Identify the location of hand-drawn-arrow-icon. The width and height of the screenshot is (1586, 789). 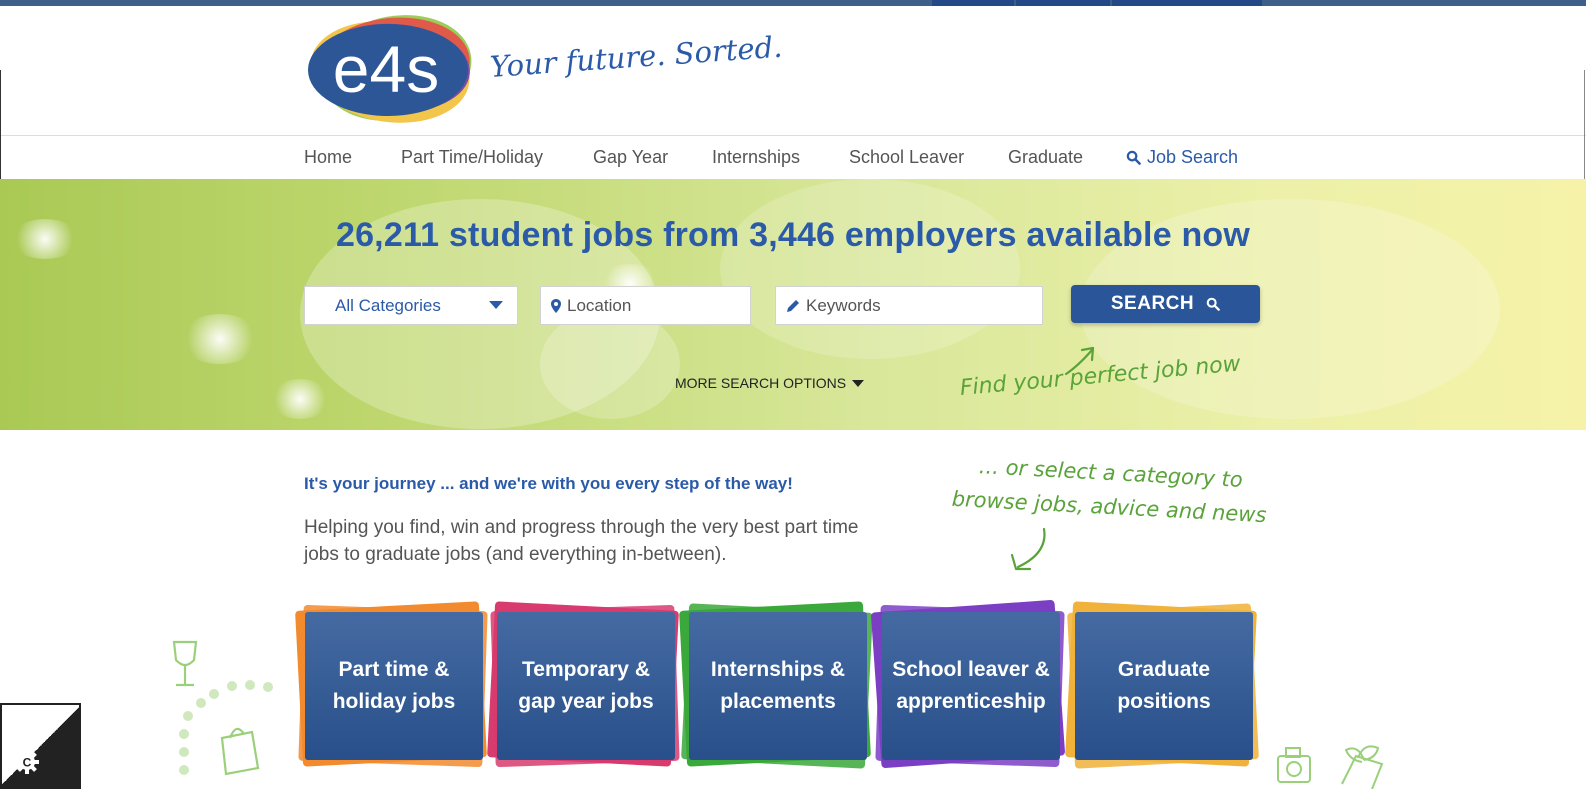
(1028, 549).